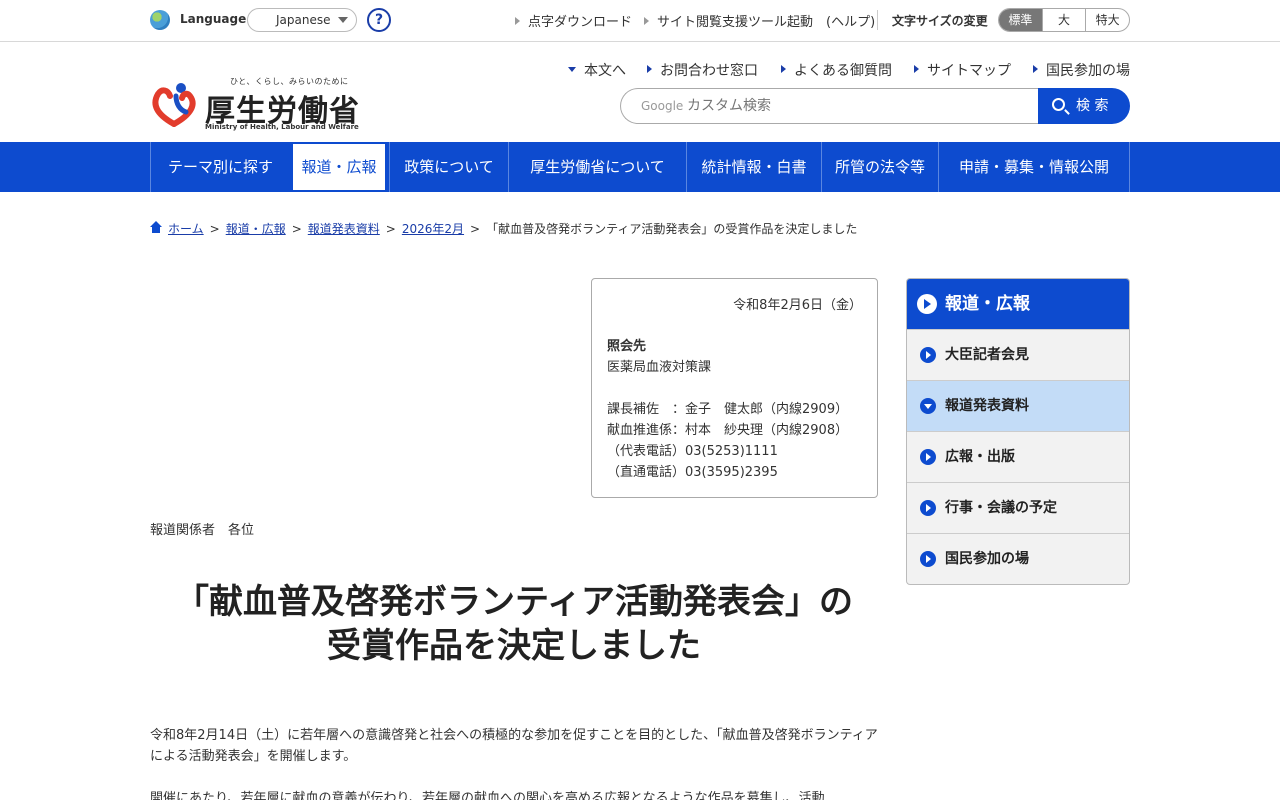 This screenshot has width=1280, height=800. I want to click on search-button: 検 索, so click(1084, 106).